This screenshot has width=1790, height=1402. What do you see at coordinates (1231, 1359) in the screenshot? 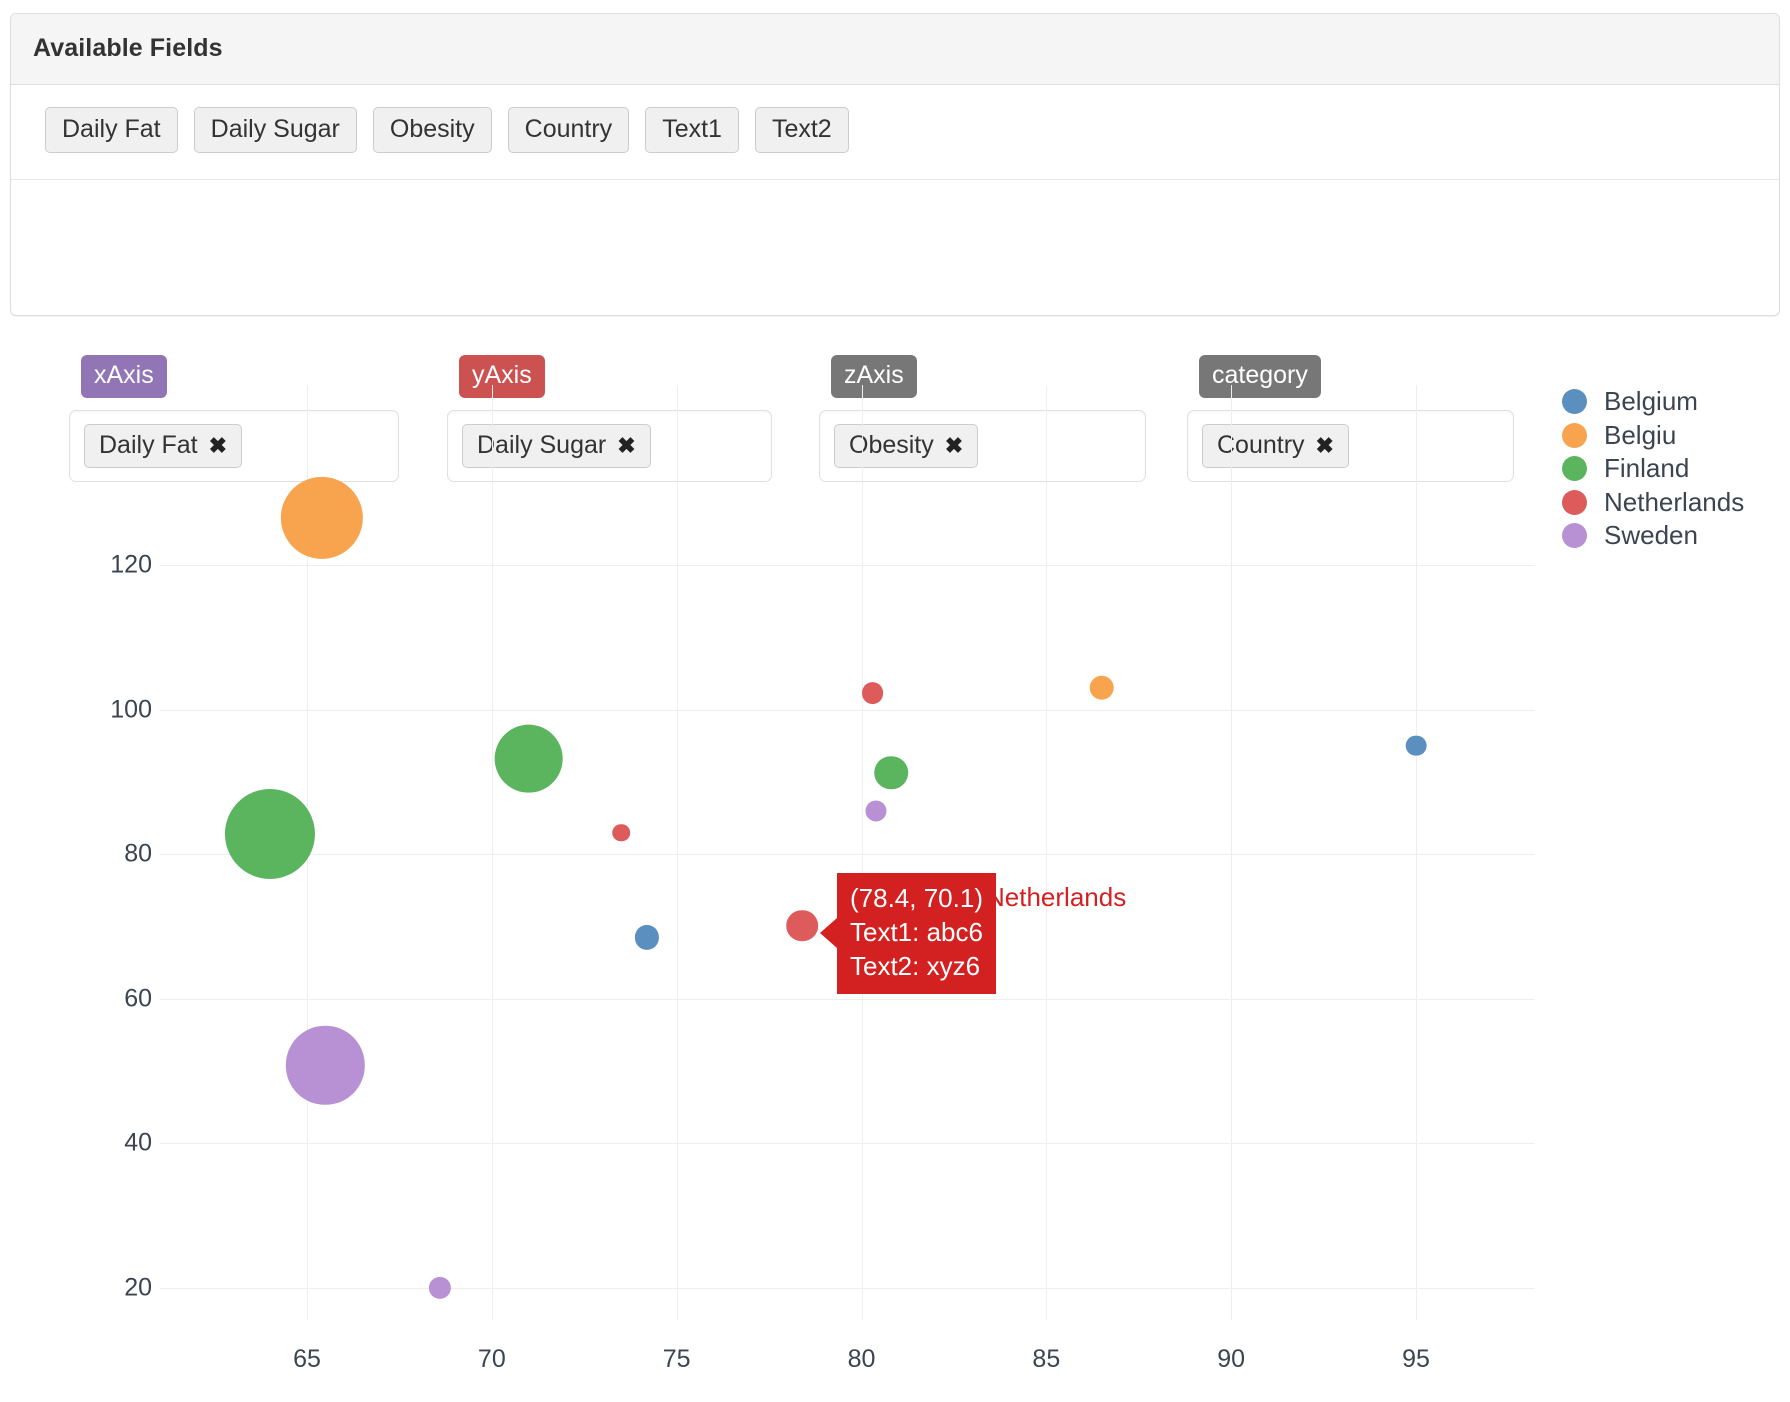
I see `x-axis-tick-label: 90` at bounding box center [1231, 1359].